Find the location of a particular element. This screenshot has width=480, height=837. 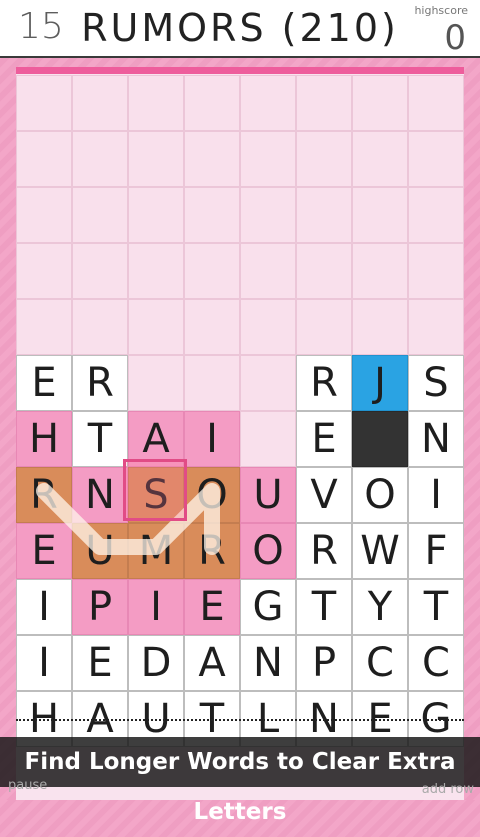

active-letter-highlight is located at coordinates (155, 490).